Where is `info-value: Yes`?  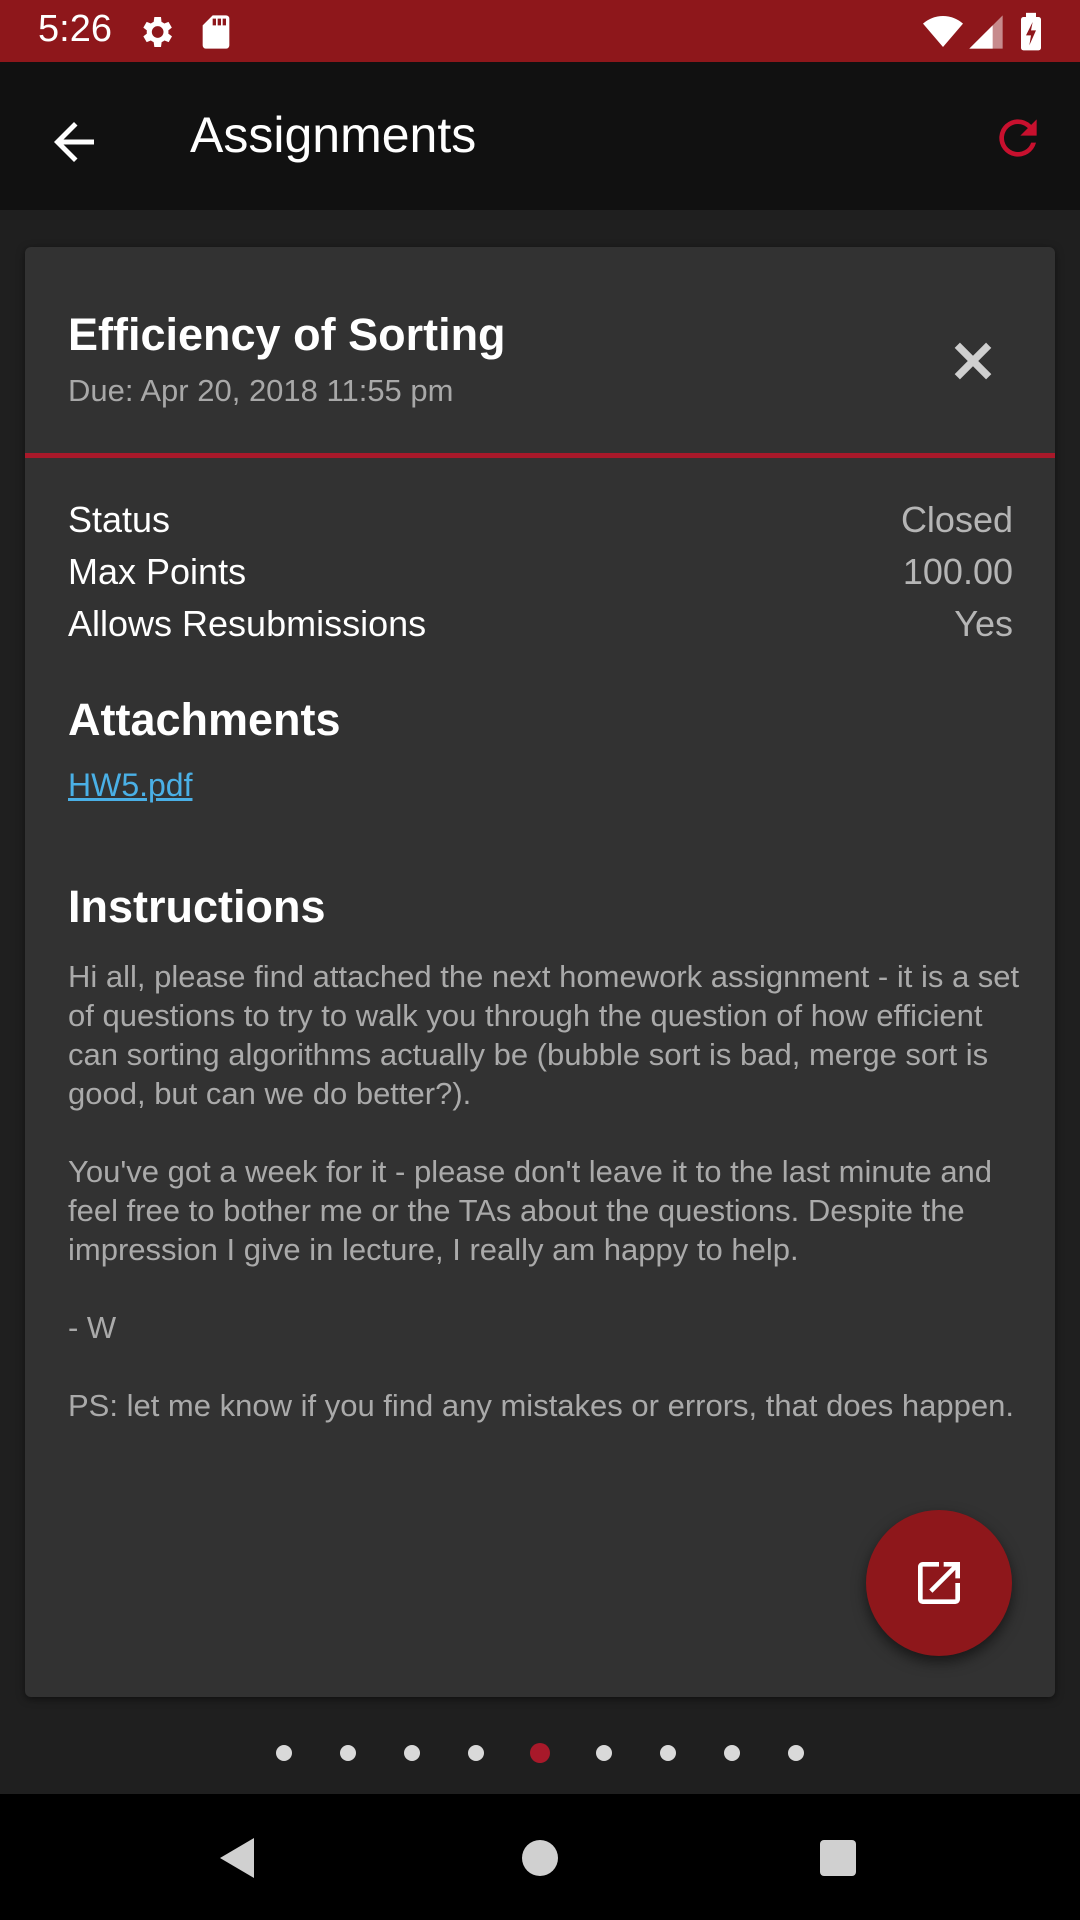 info-value: Yes is located at coordinates (983, 623).